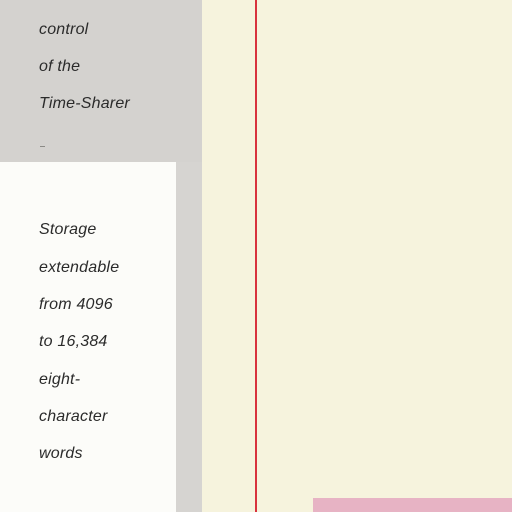  Describe the element at coordinates (84, 103) in the screenshot. I see `top-text-line-3: Time-Sharer` at that location.